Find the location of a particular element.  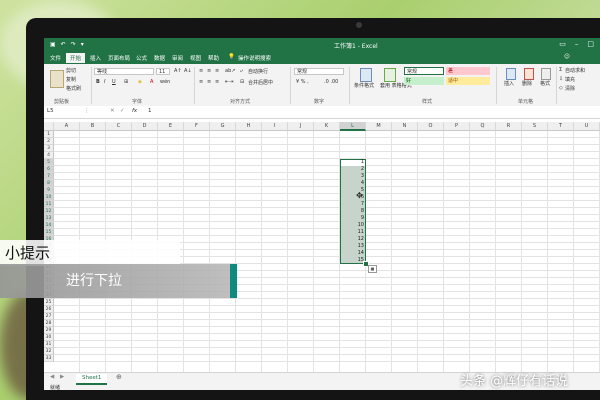

currency-icon: ¥ % , is located at coordinates (302, 82).